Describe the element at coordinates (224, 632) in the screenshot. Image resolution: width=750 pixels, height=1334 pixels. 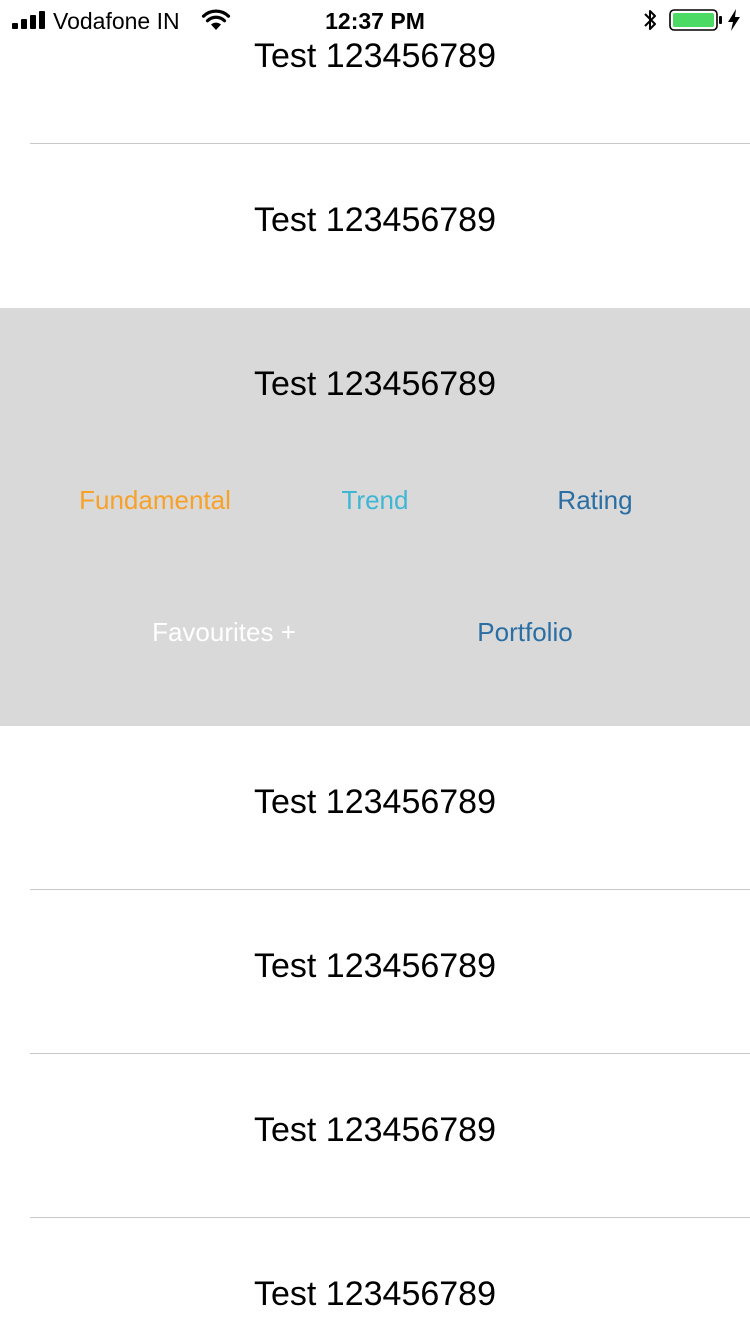
I see `add-favourites-button: Favourites +` at that location.